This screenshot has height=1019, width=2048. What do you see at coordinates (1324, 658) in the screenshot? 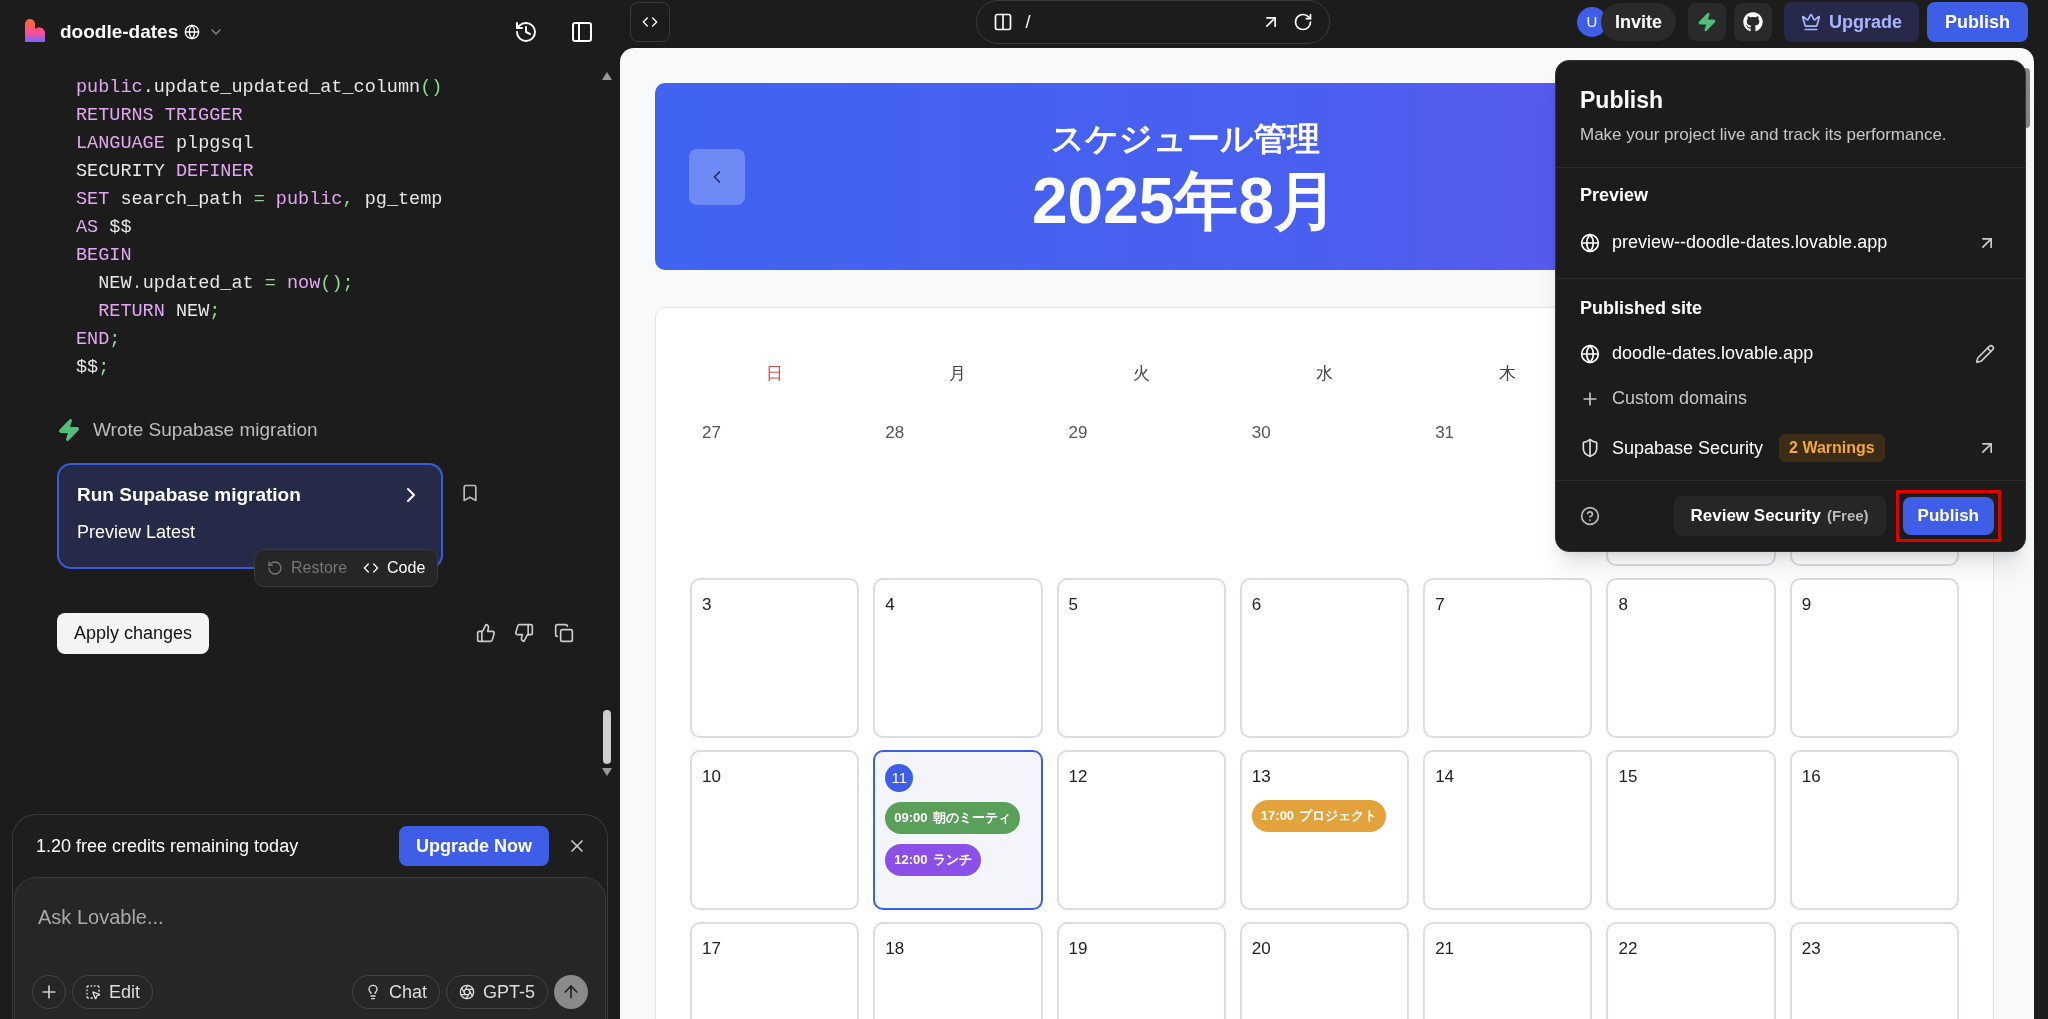
I see `day-cell: 6` at bounding box center [1324, 658].